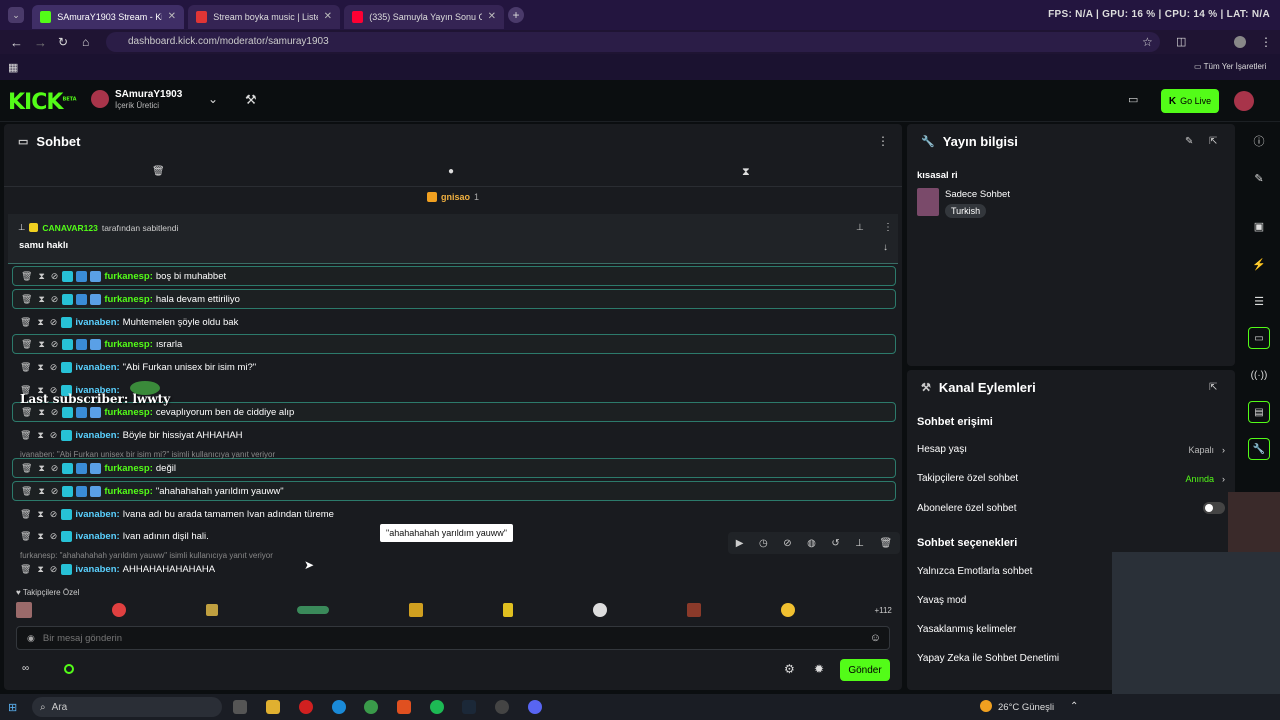 Image resolution: width=1280 pixels, height=720 pixels. What do you see at coordinates (819, 669) in the screenshot?
I see `badge-settings-icon: ✹` at bounding box center [819, 669].